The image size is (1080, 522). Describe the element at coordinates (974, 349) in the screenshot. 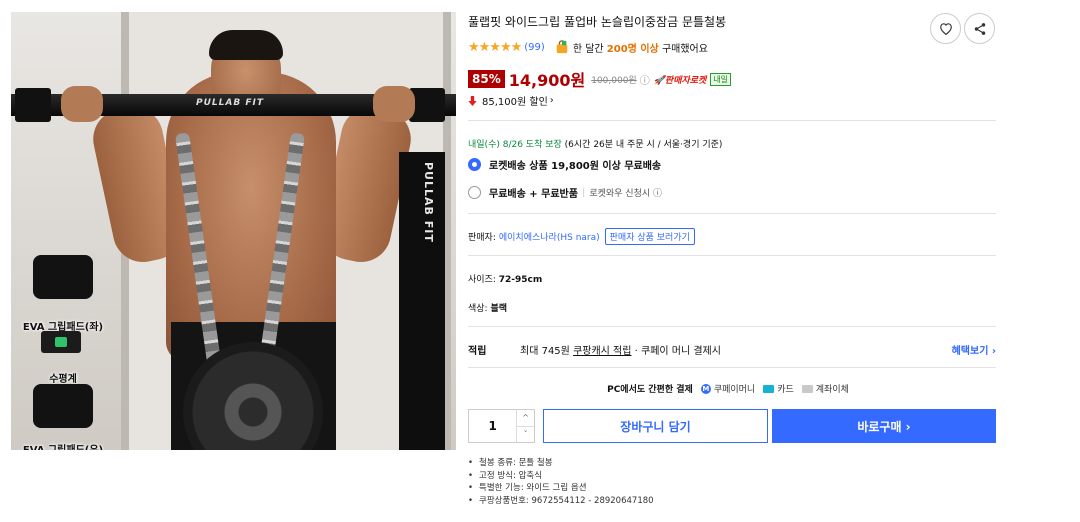

I see `benefits-more-link: 혜택보기 ›` at that location.